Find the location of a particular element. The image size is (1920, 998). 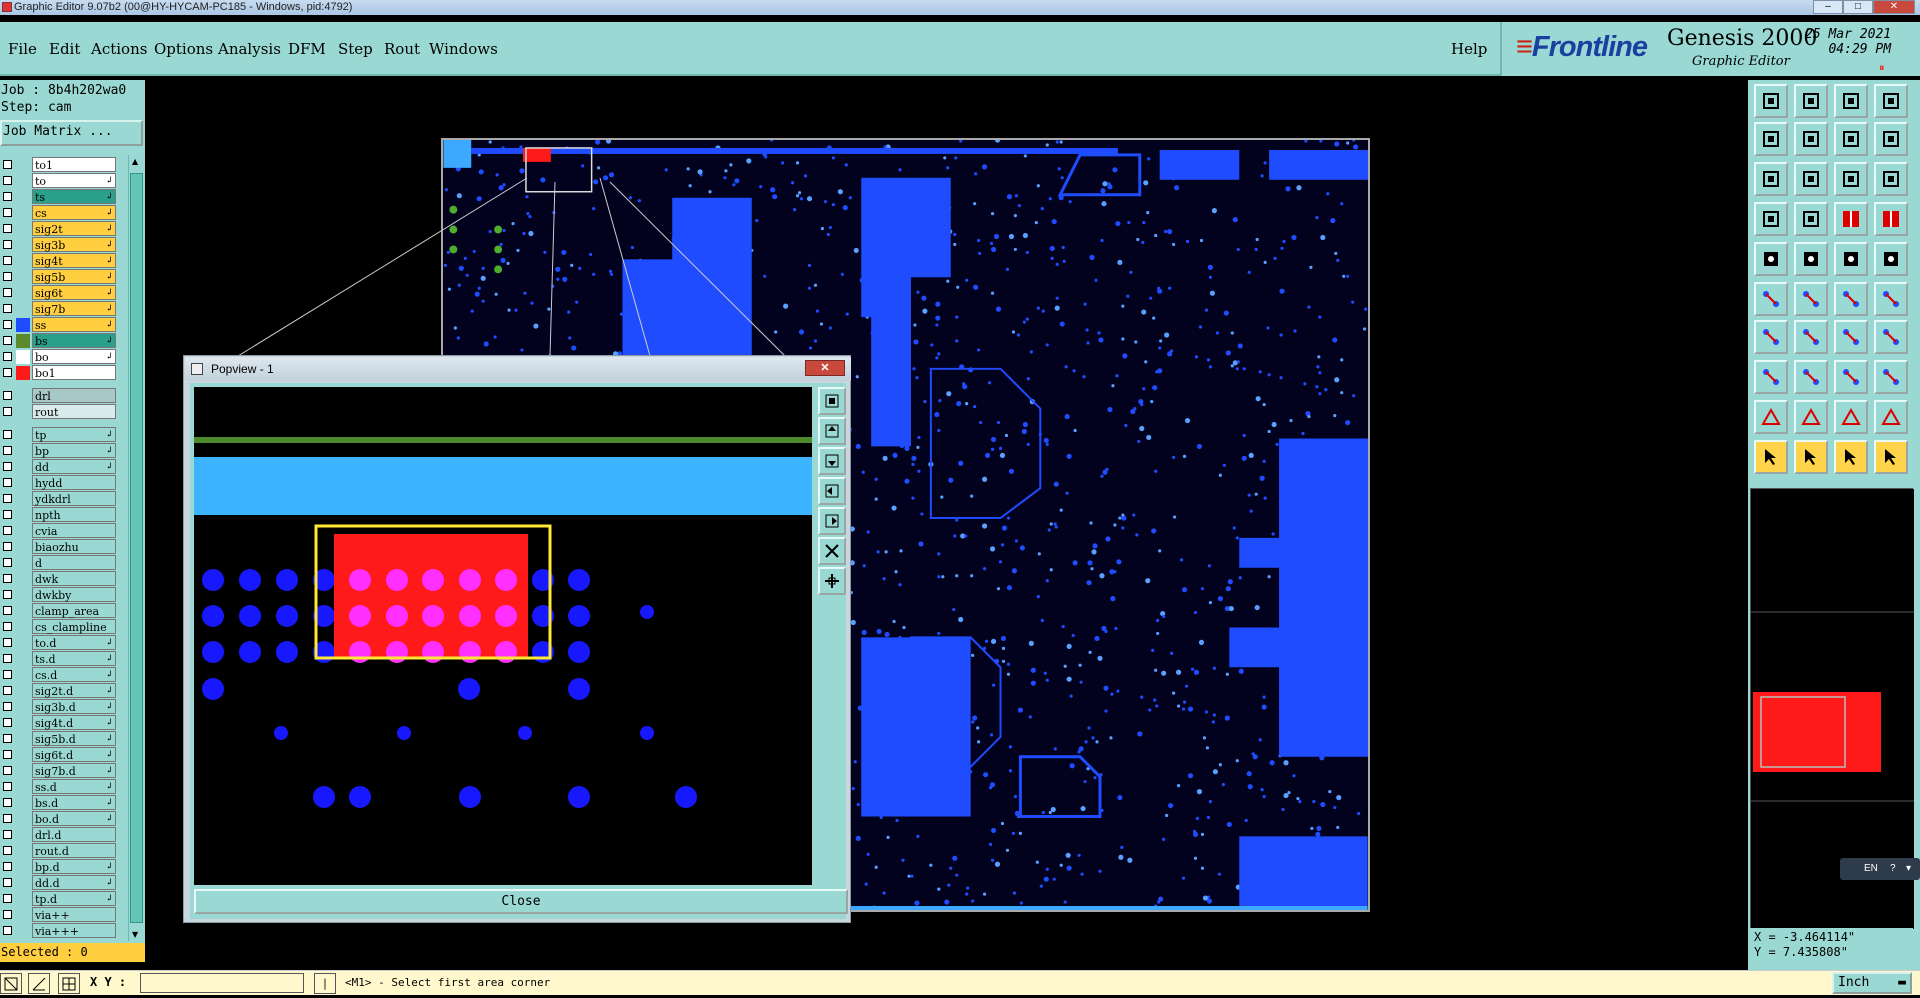

layer-row: bo1 is located at coordinates (59, 373).